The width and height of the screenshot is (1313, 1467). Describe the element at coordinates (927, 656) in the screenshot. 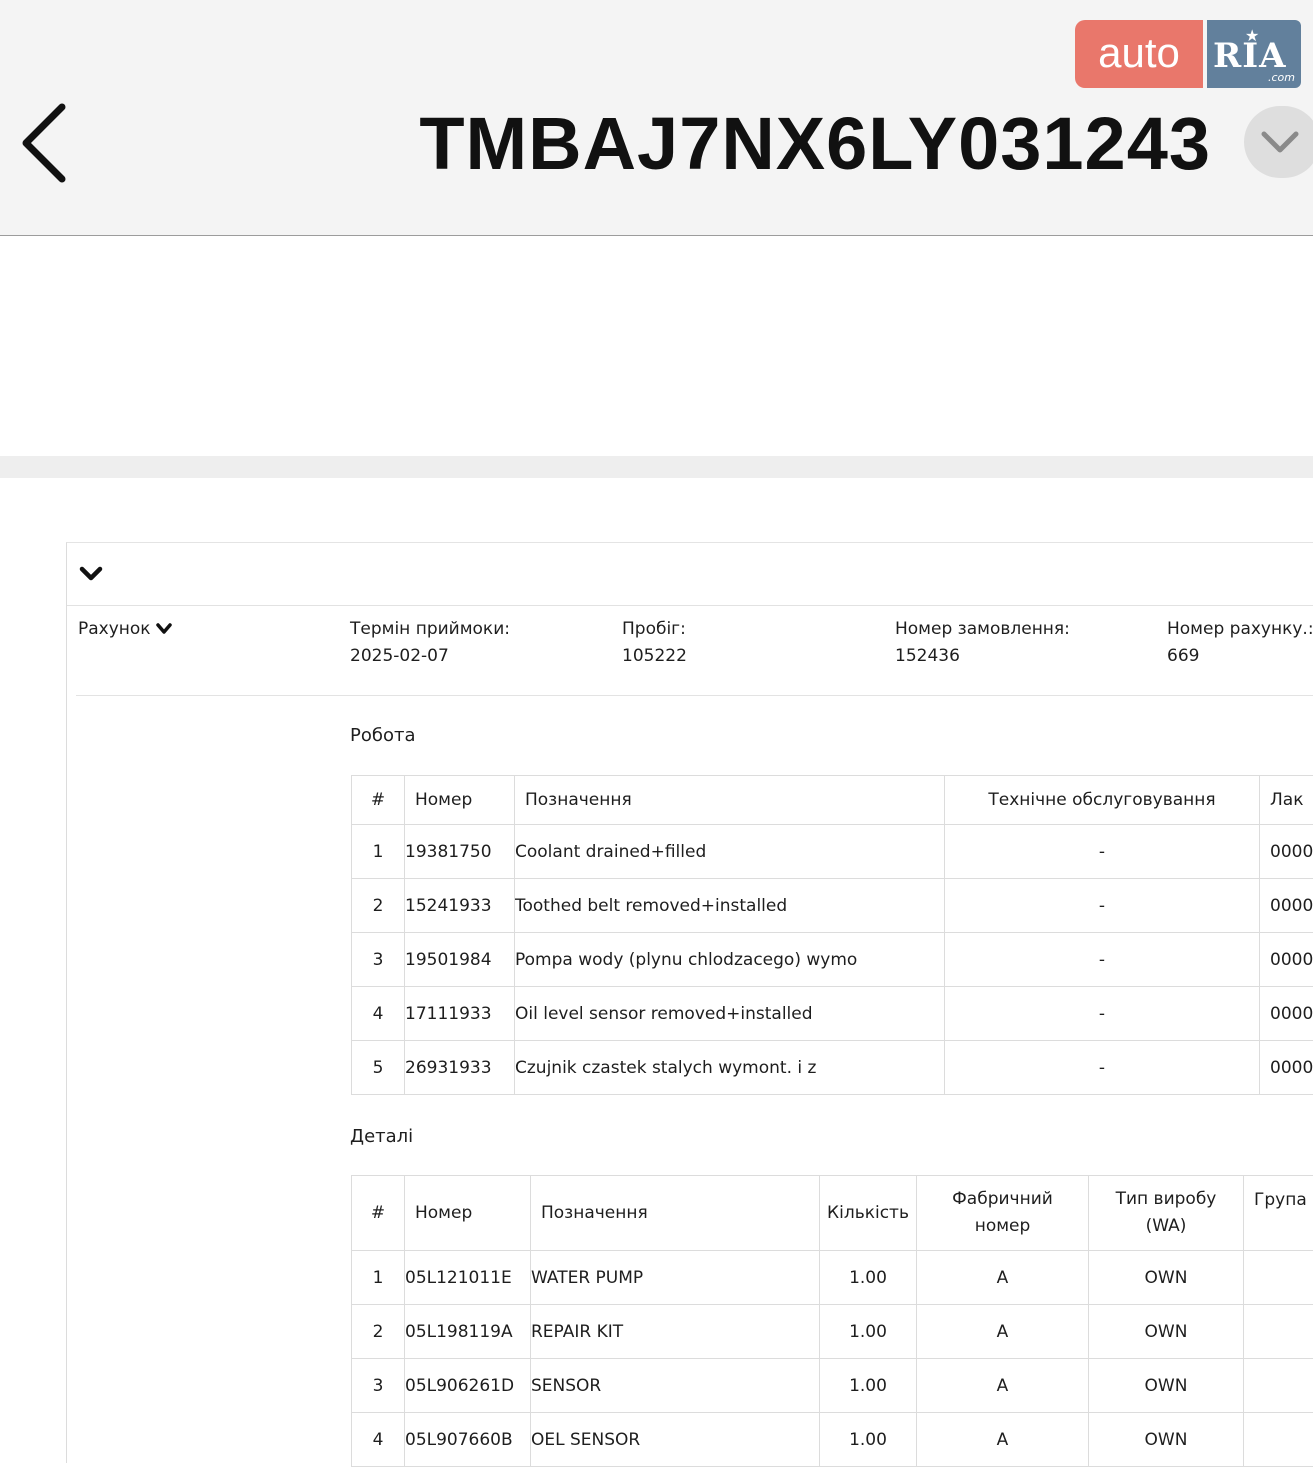

I see `order-number-value: 152436` at that location.